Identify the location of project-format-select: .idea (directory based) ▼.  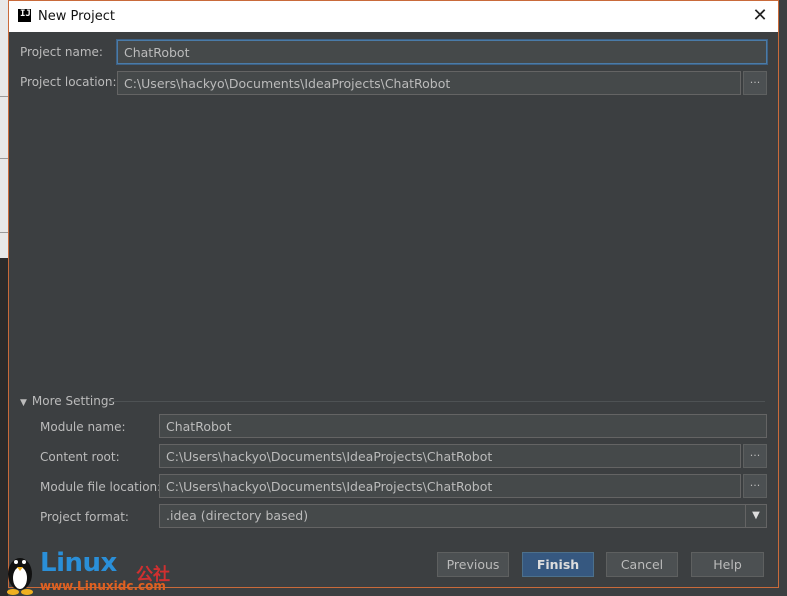
(463, 516).